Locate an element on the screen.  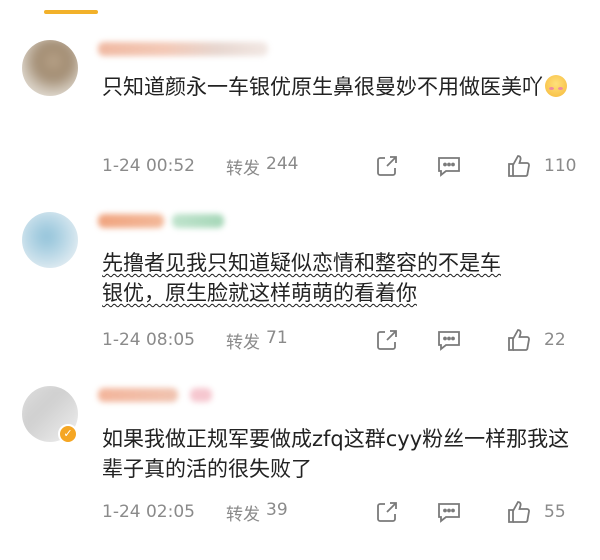
comment-meta: 1-24 08:05 转发 71 22 is located at coordinates (341, 340).